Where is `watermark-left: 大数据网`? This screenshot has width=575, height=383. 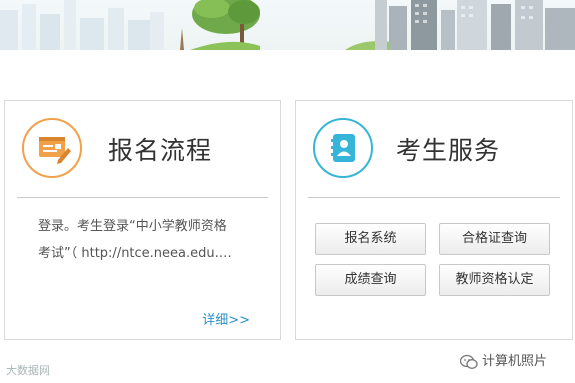
watermark-left: 大数据网 is located at coordinates (28, 370).